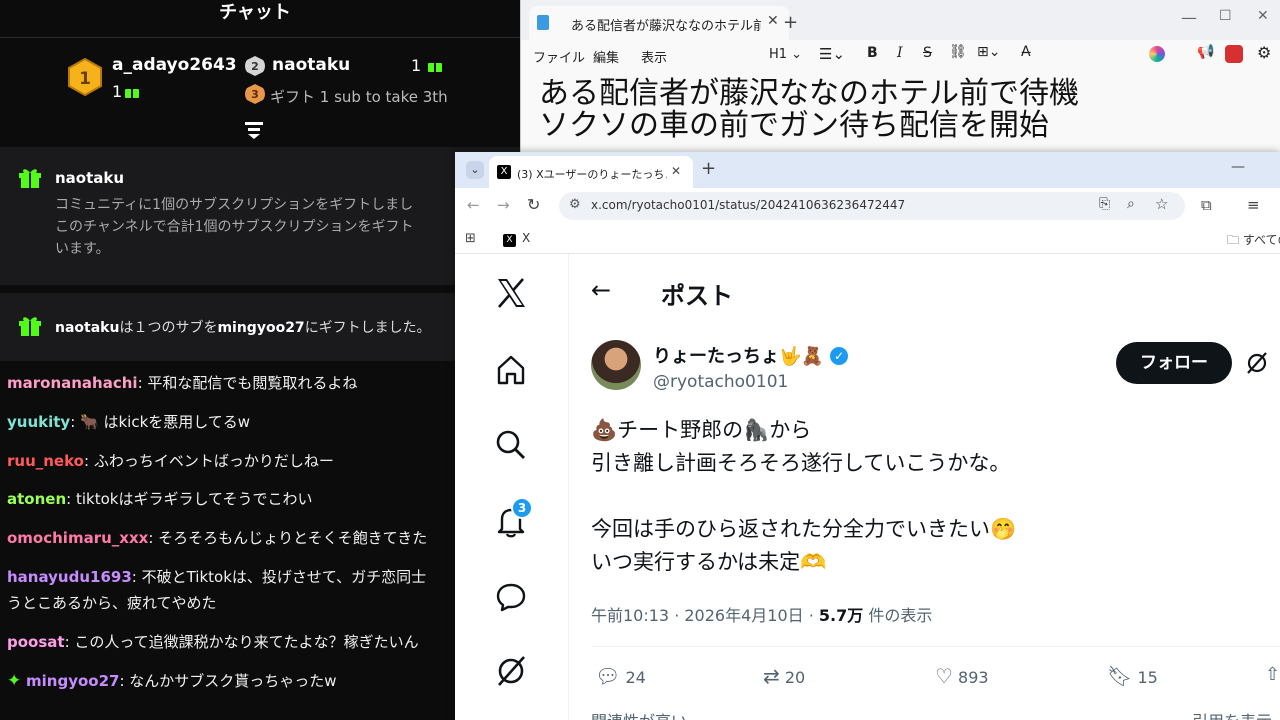  What do you see at coordinates (1104, 204) in the screenshot?
I see `install-icon: ⎘` at bounding box center [1104, 204].